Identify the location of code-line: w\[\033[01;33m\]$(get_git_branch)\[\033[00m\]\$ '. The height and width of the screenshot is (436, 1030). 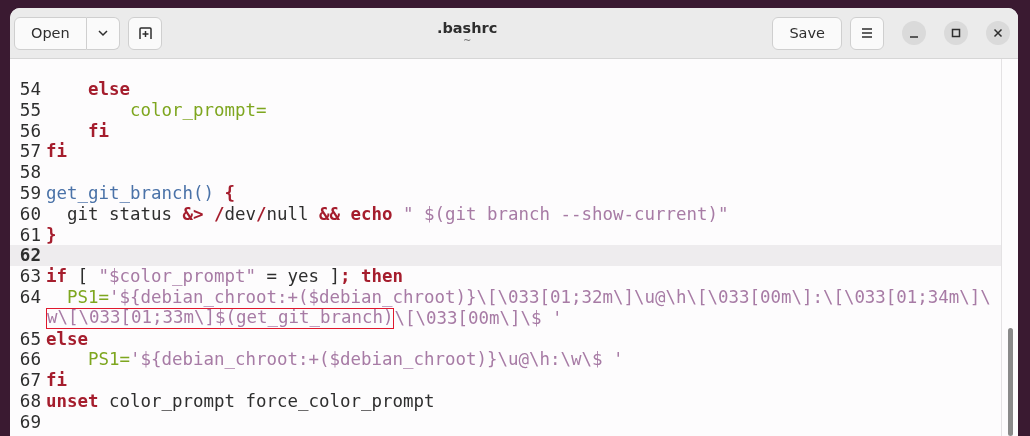
(304, 318).